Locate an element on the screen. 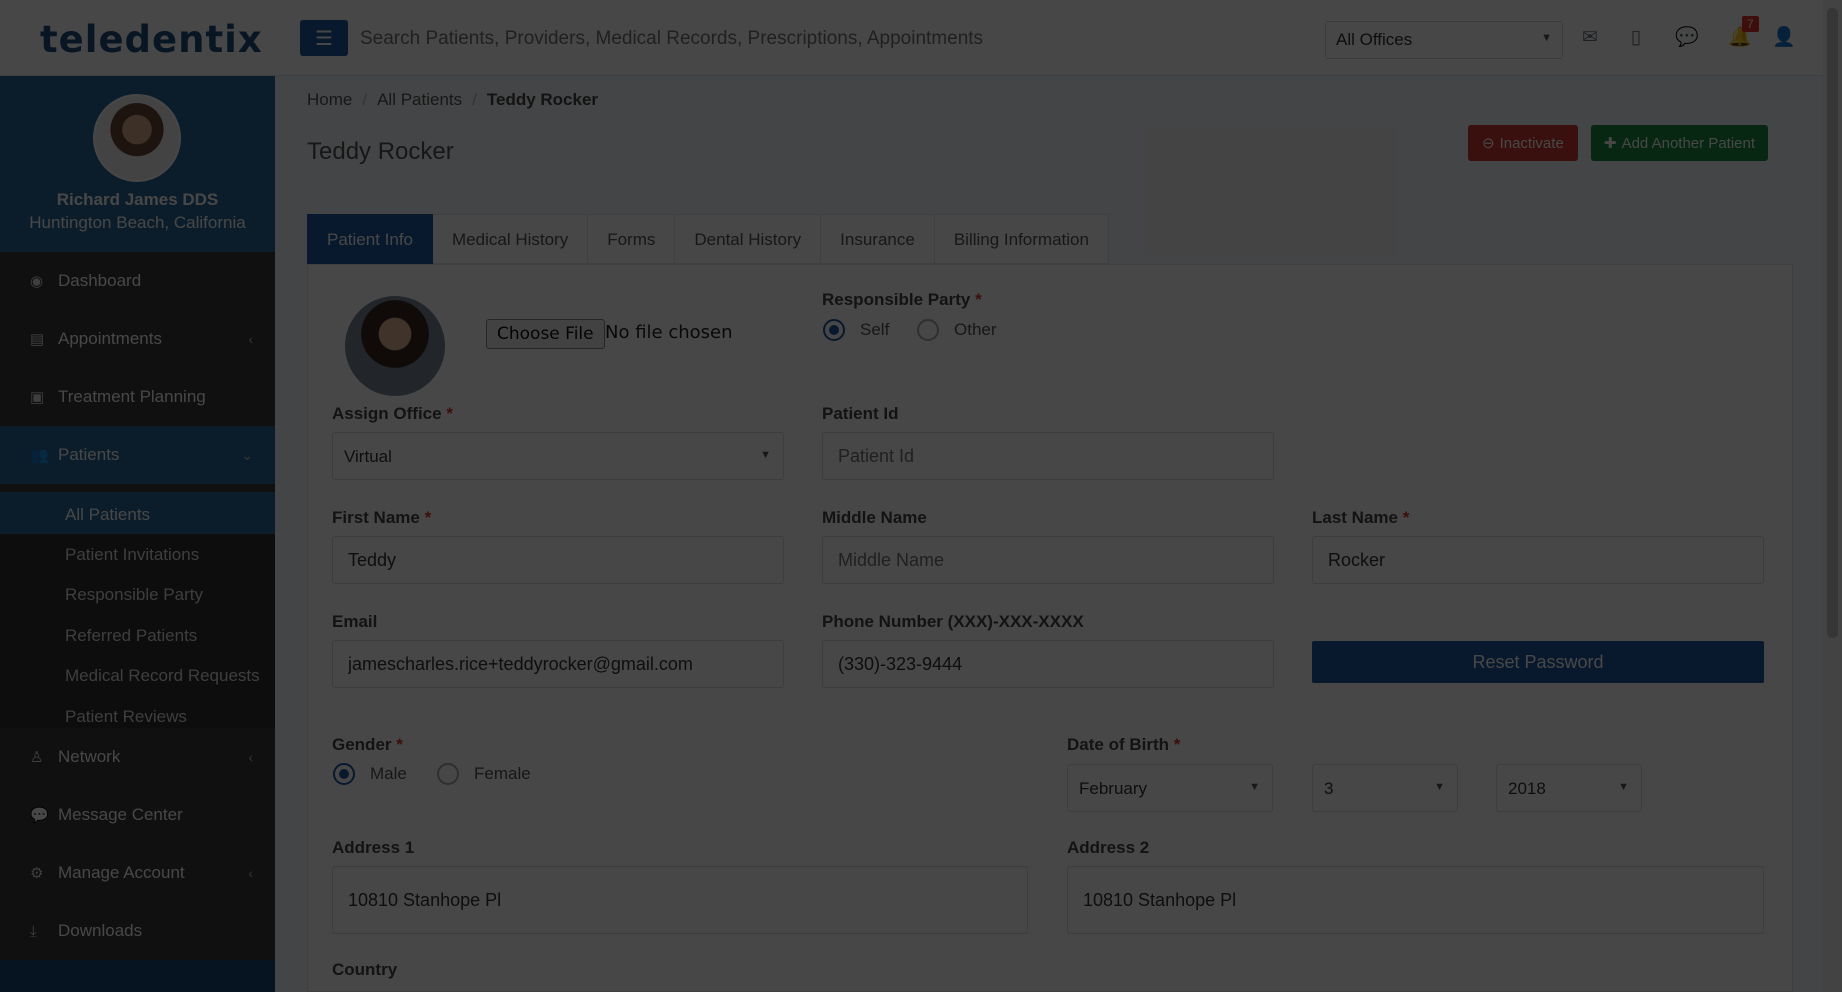 This screenshot has height=992, width=1842. responsible-party-label: Responsible Party * is located at coordinates (902, 299).